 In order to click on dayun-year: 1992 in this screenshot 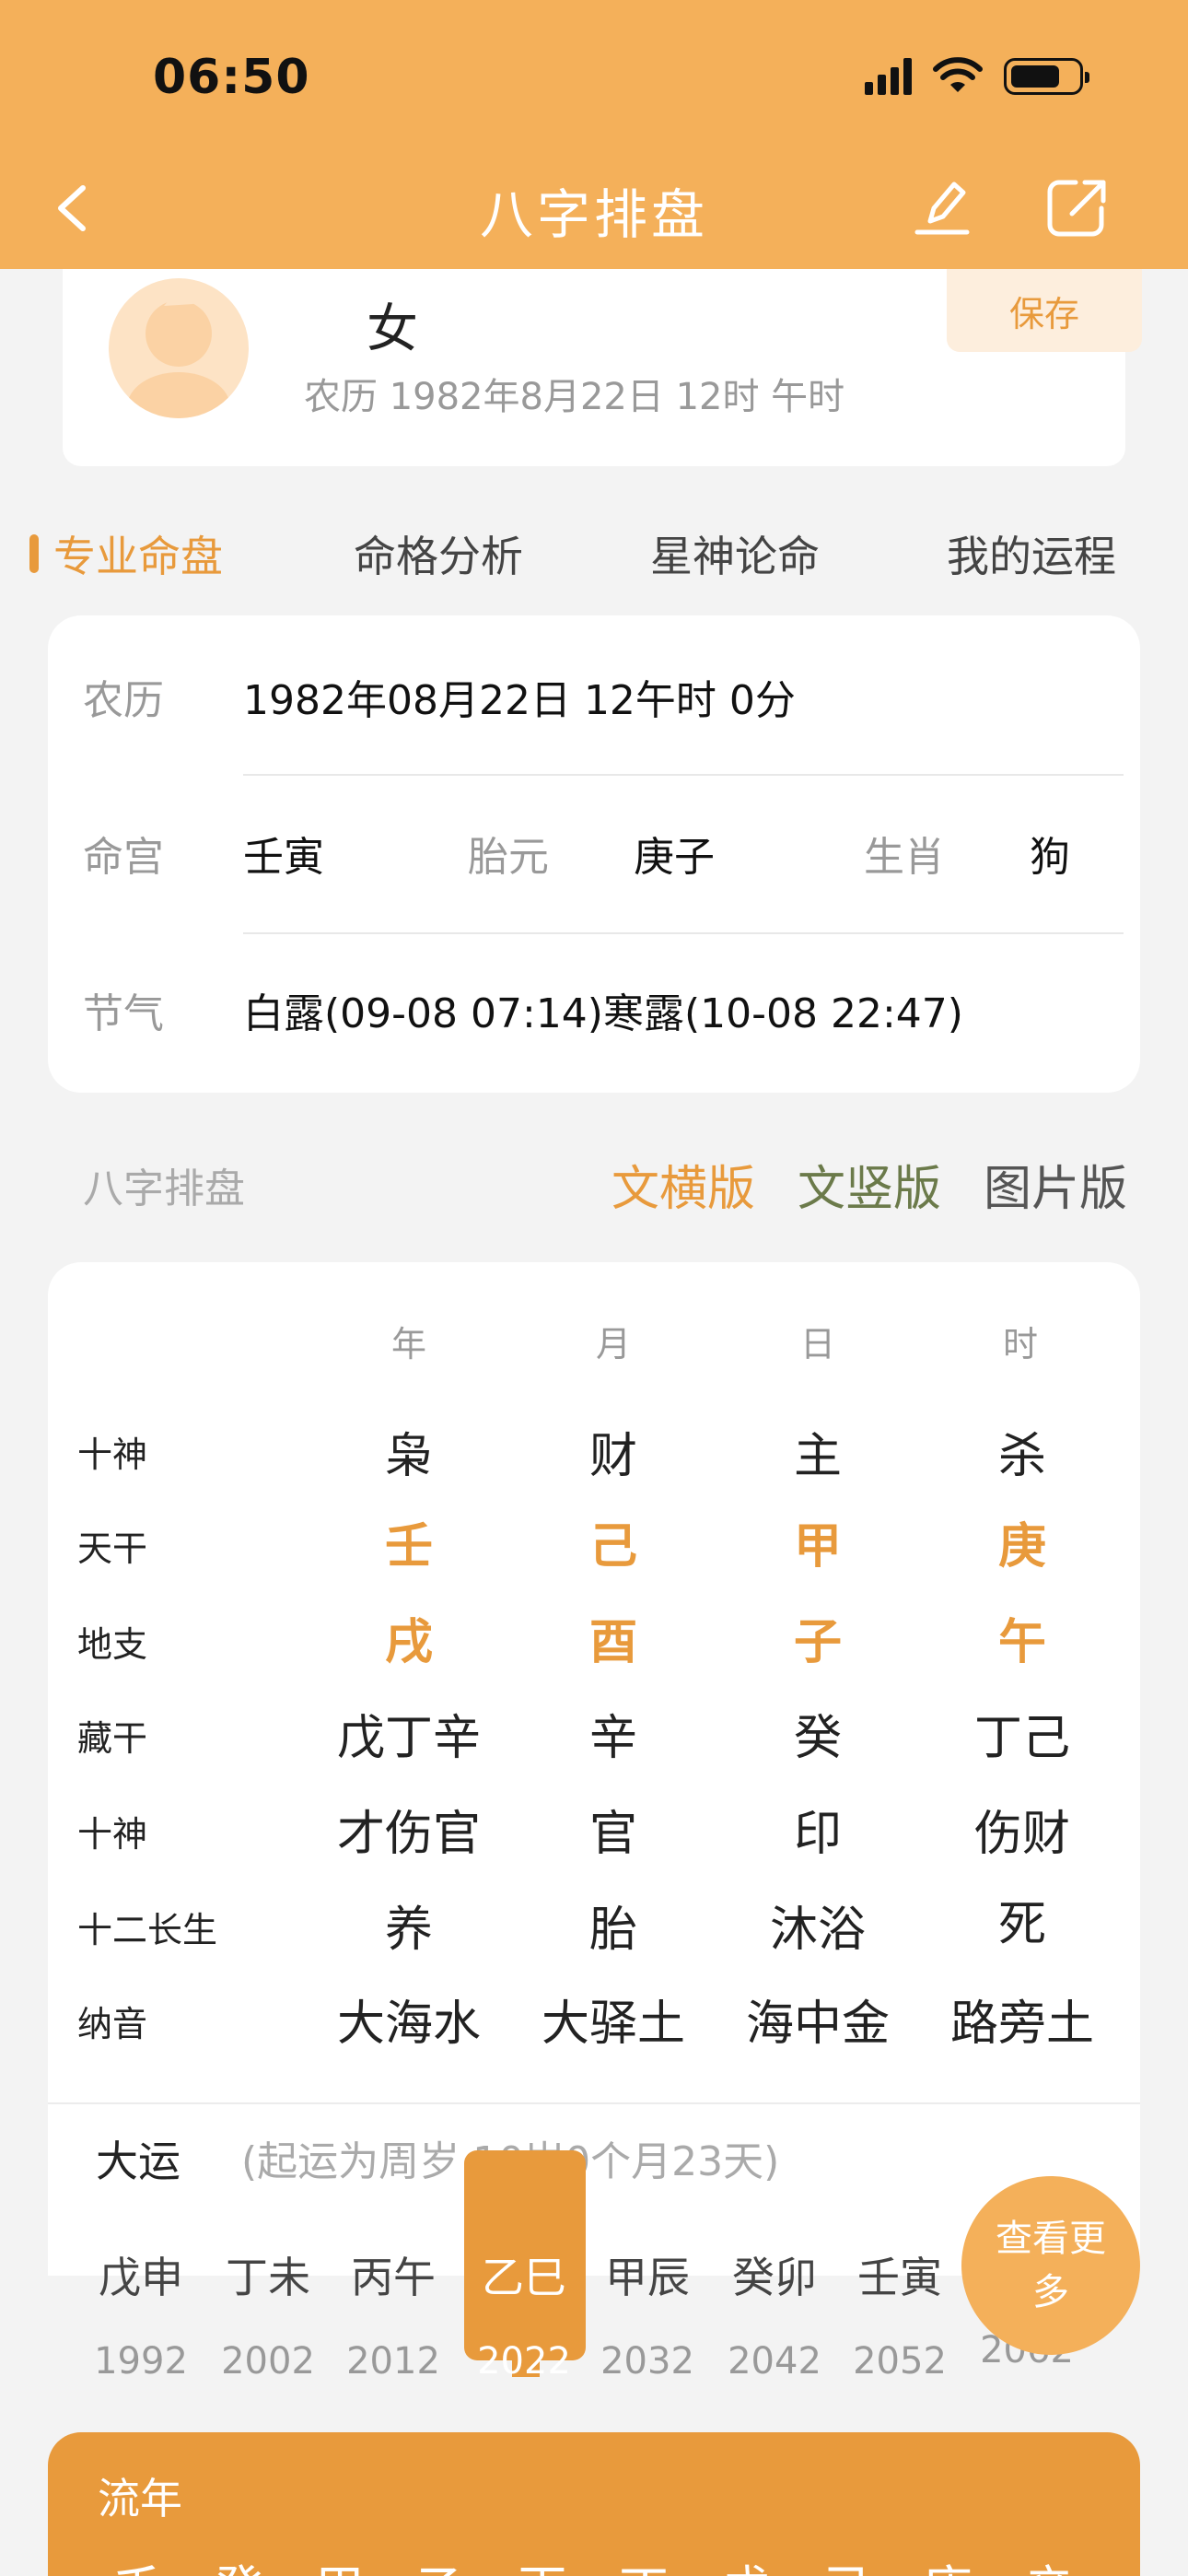, I will do `click(141, 2361)`.